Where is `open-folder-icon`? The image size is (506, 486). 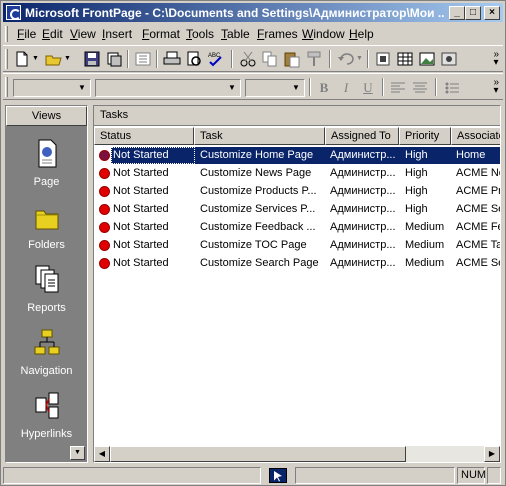 open-folder-icon is located at coordinates (54, 59).